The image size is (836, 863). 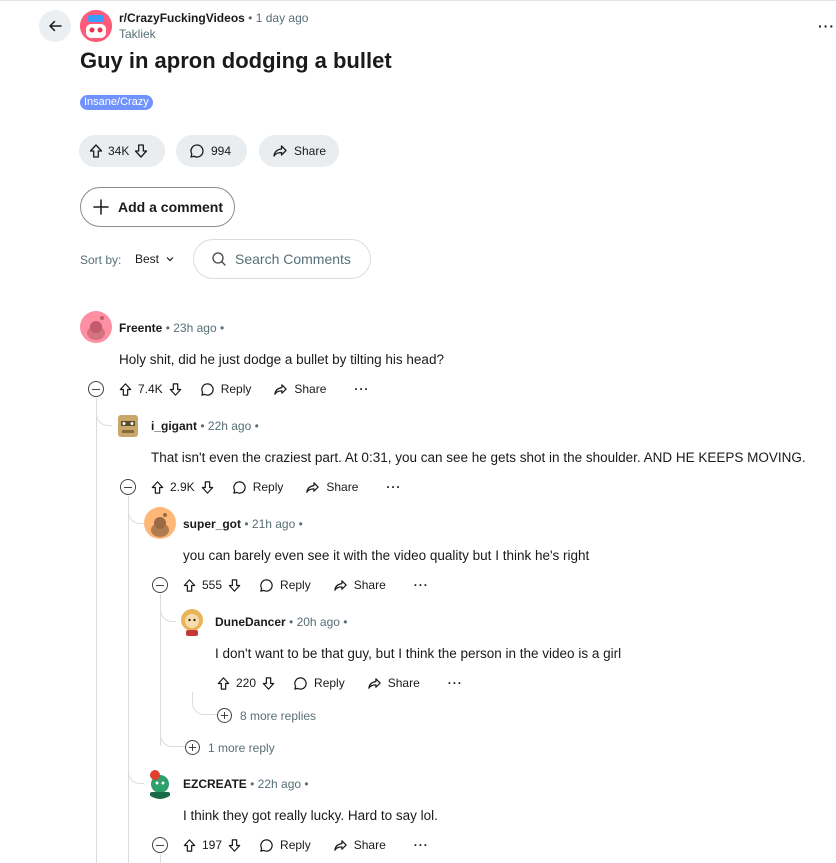 I want to click on comment-author-line: EZCREATE • 22h ago •, so click(x=246, y=784).